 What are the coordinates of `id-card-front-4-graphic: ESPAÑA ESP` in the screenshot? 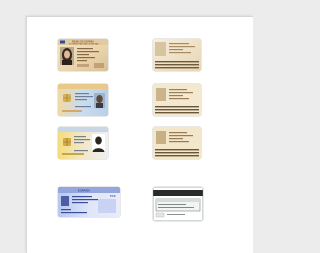 It's located at (89, 202).